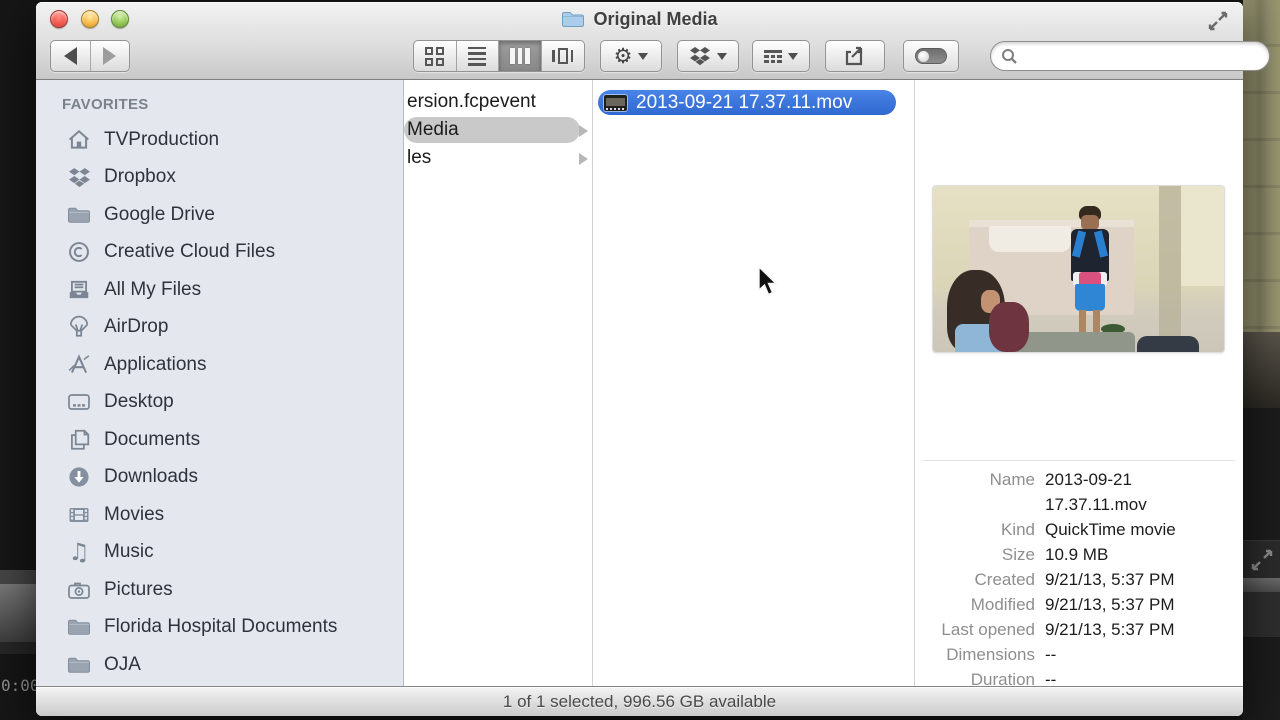 This screenshot has width=1280, height=720. I want to click on metadata-label: Last opened, so click(988, 629).